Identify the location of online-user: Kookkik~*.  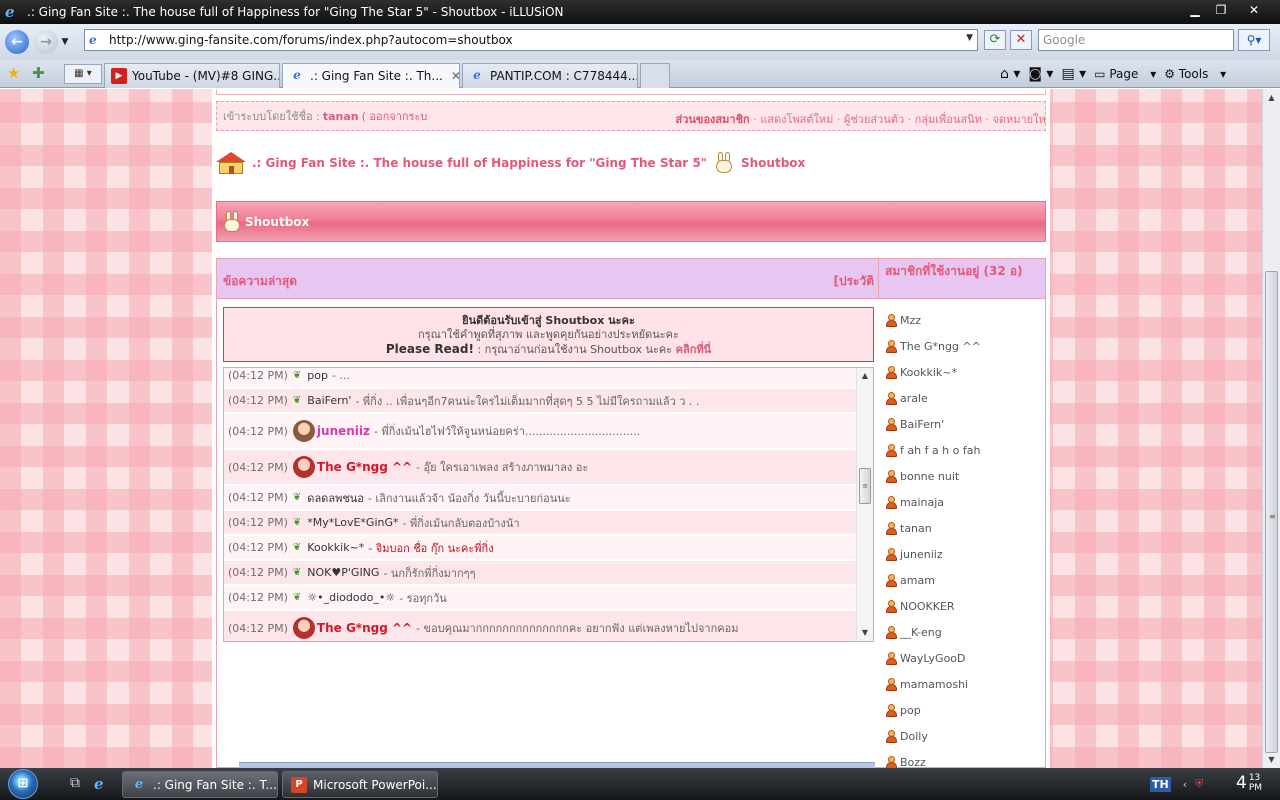
(963, 372).